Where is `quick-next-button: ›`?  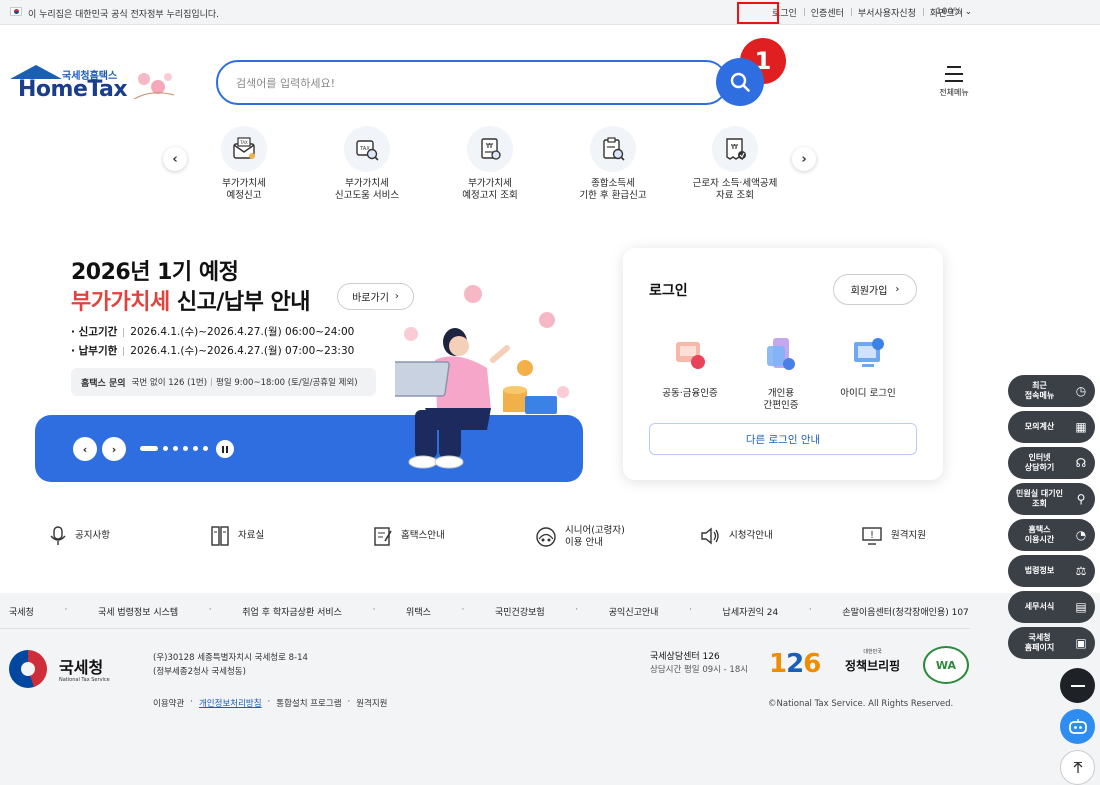
quick-next-button: › is located at coordinates (804, 159).